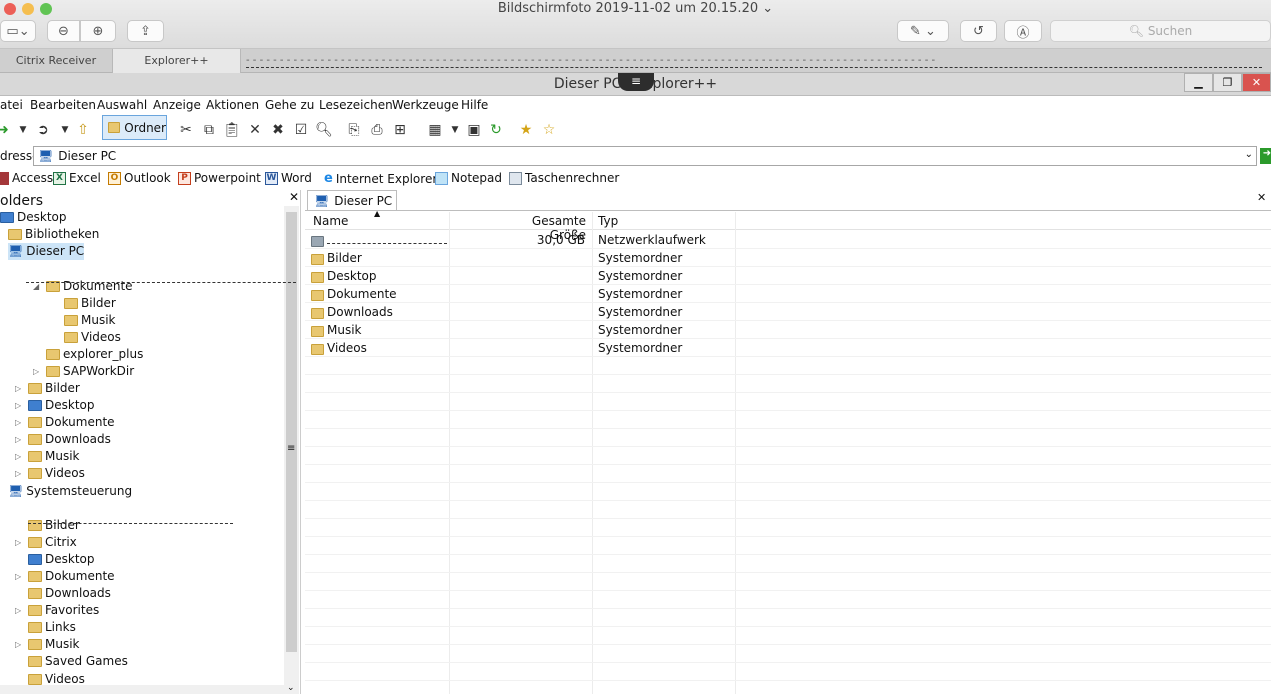 The image size is (1271, 694). I want to click on tab-citrix-receiver: Citrix Receiver, so click(56, 61).